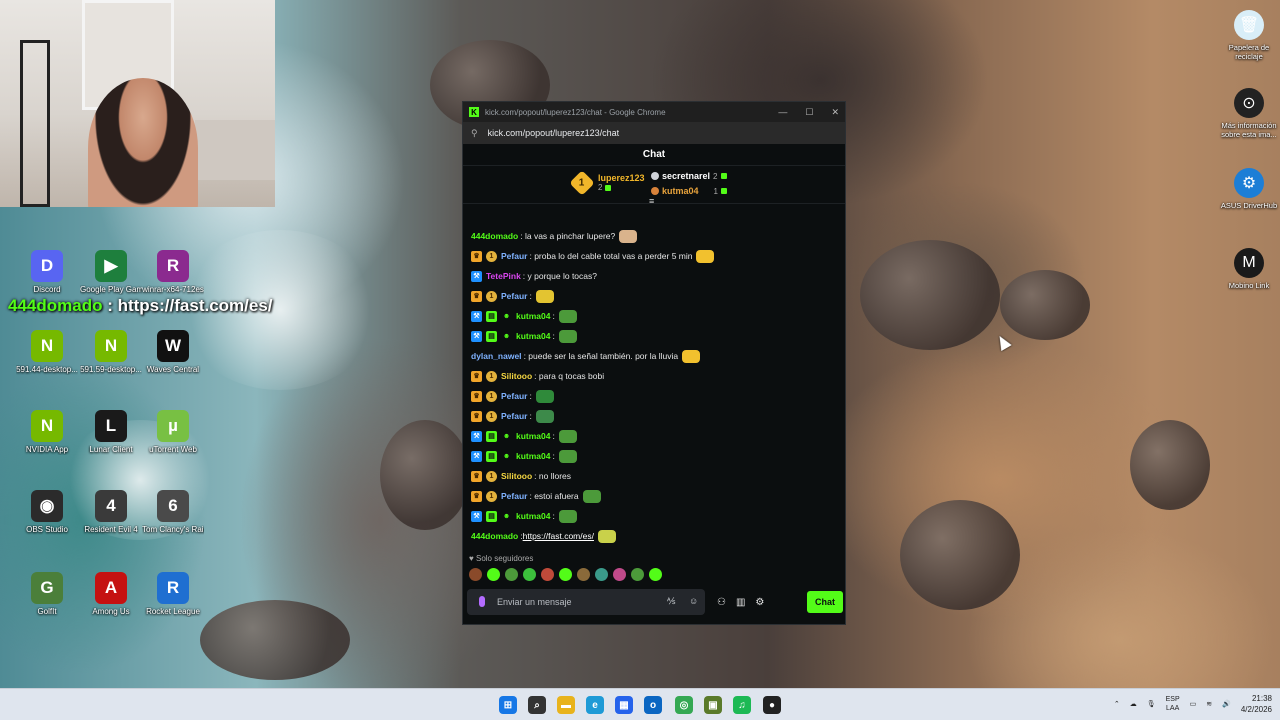 The height and width of the screenshot is (720, 1280). I want to click on volume-icon: 🔊, so click(1226, 704).